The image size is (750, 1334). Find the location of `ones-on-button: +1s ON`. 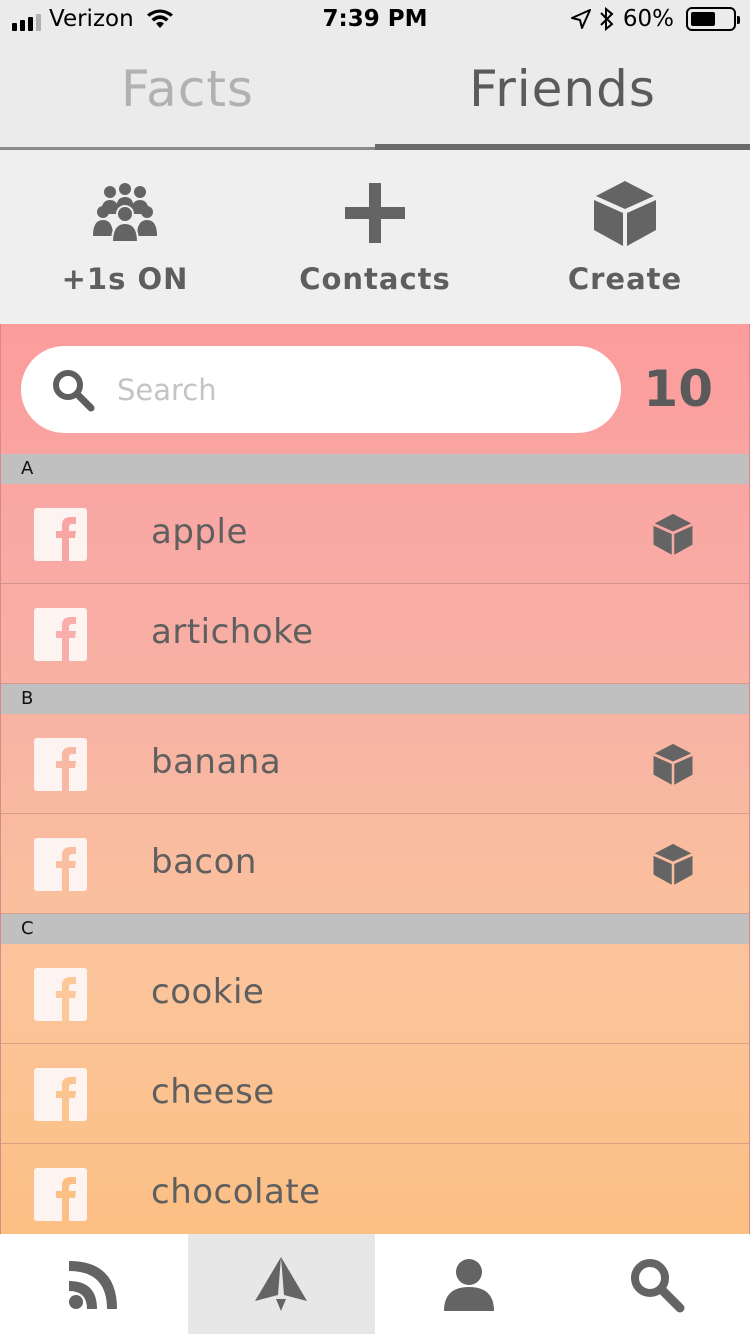

ones-on-button: +1s ON is located at coordinates (125, 237).